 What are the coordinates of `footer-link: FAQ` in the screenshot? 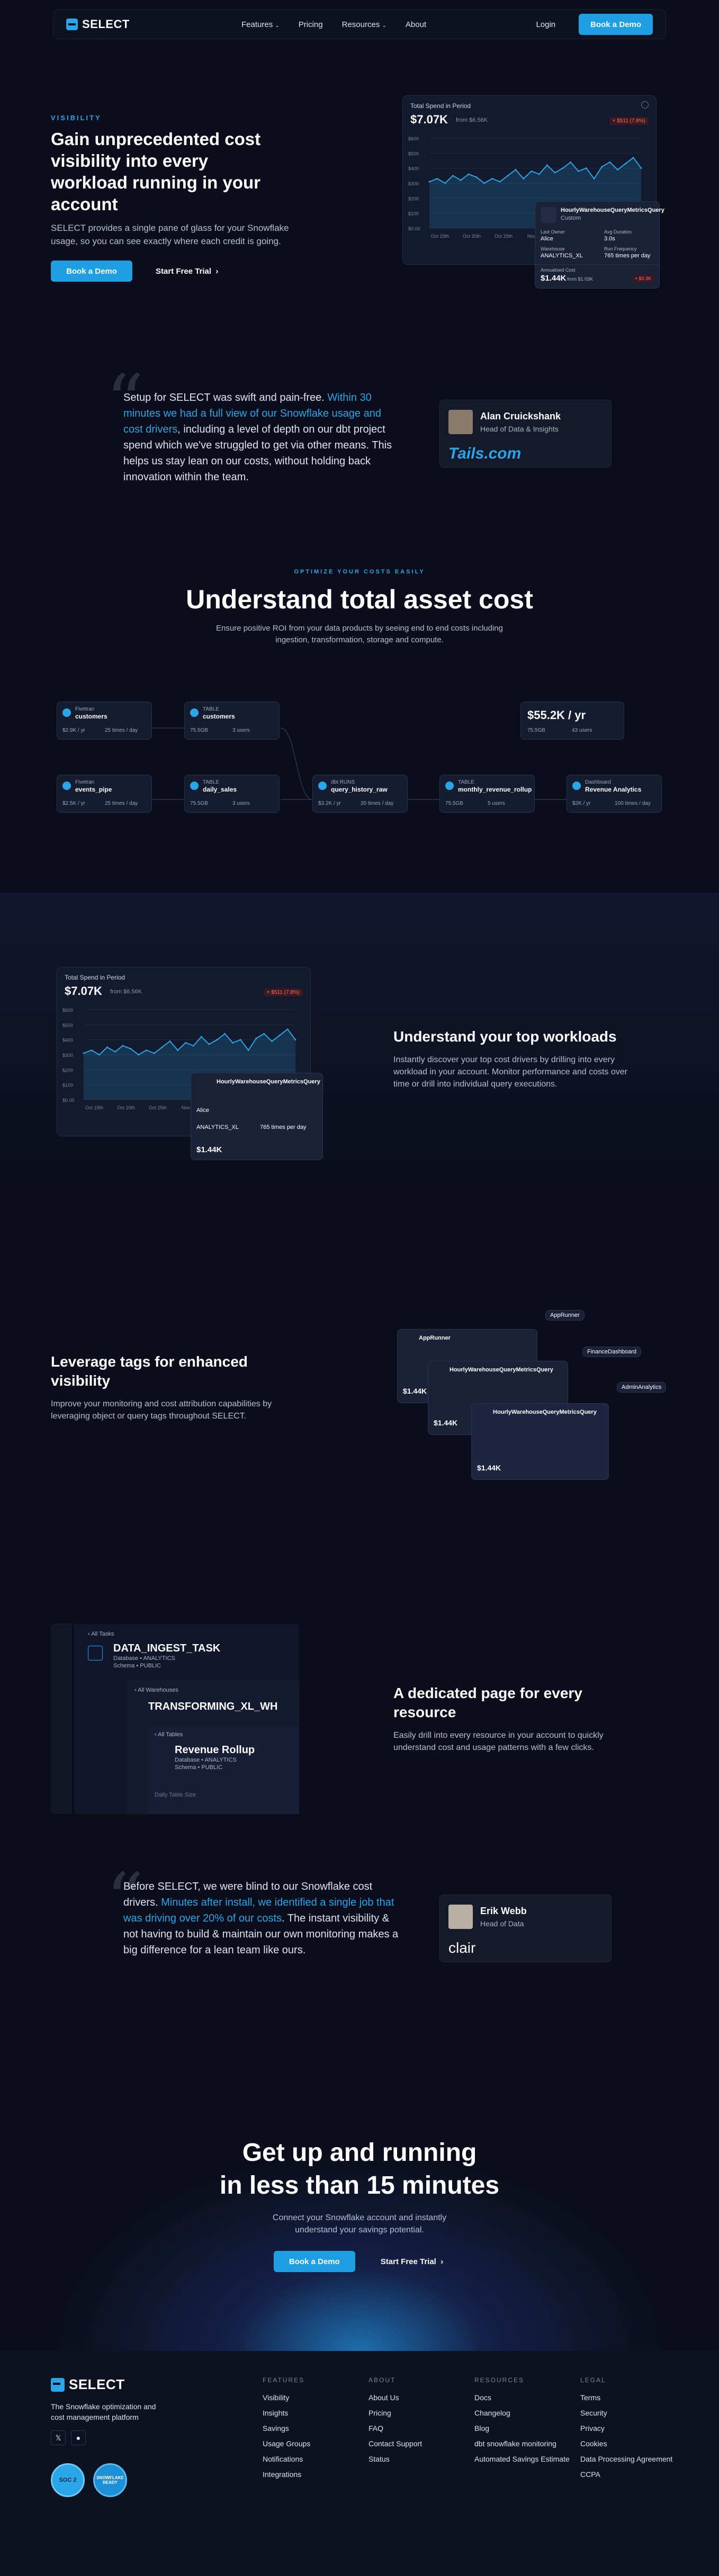 It's located at (419, 2428).